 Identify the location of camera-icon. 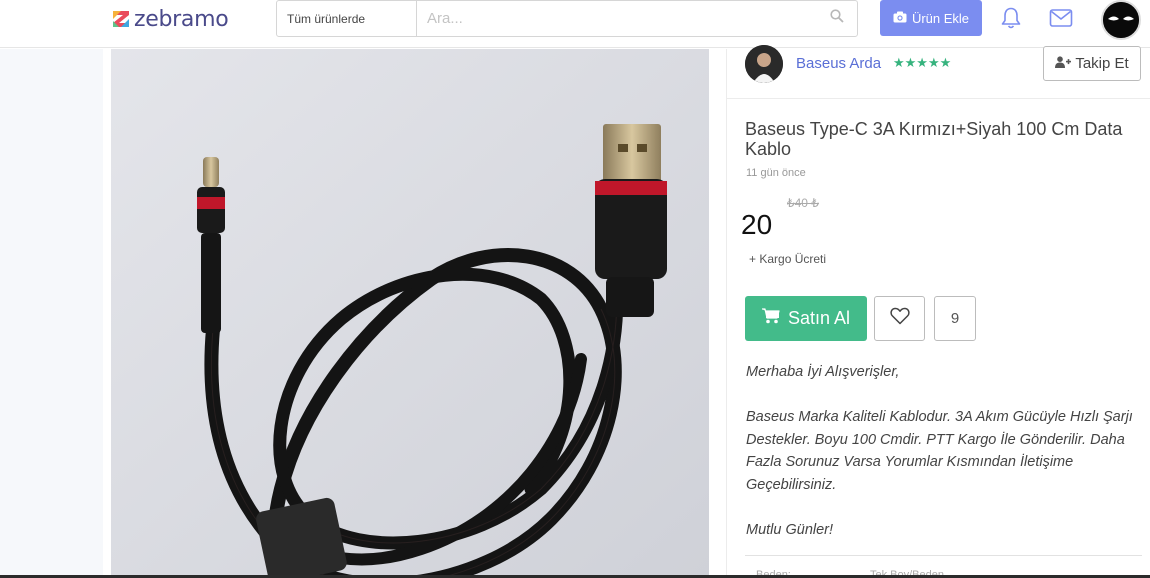
(900, 18).